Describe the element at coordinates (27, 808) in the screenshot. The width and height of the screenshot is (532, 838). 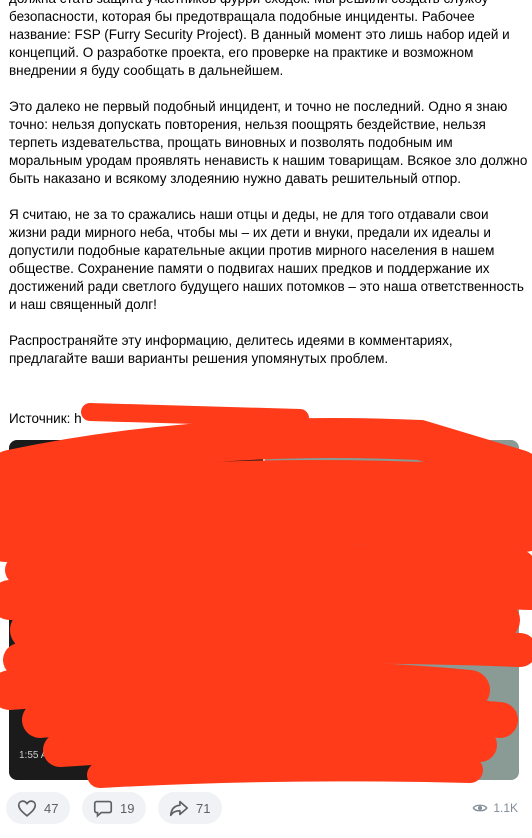
I see `heart-icon` at that location.